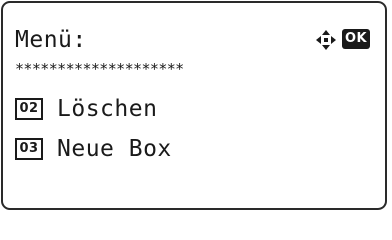  What do you see at coordinates (29, 109) in the screenshot?
I see `item-number-badge: 02` at bounding box center [29, 109].